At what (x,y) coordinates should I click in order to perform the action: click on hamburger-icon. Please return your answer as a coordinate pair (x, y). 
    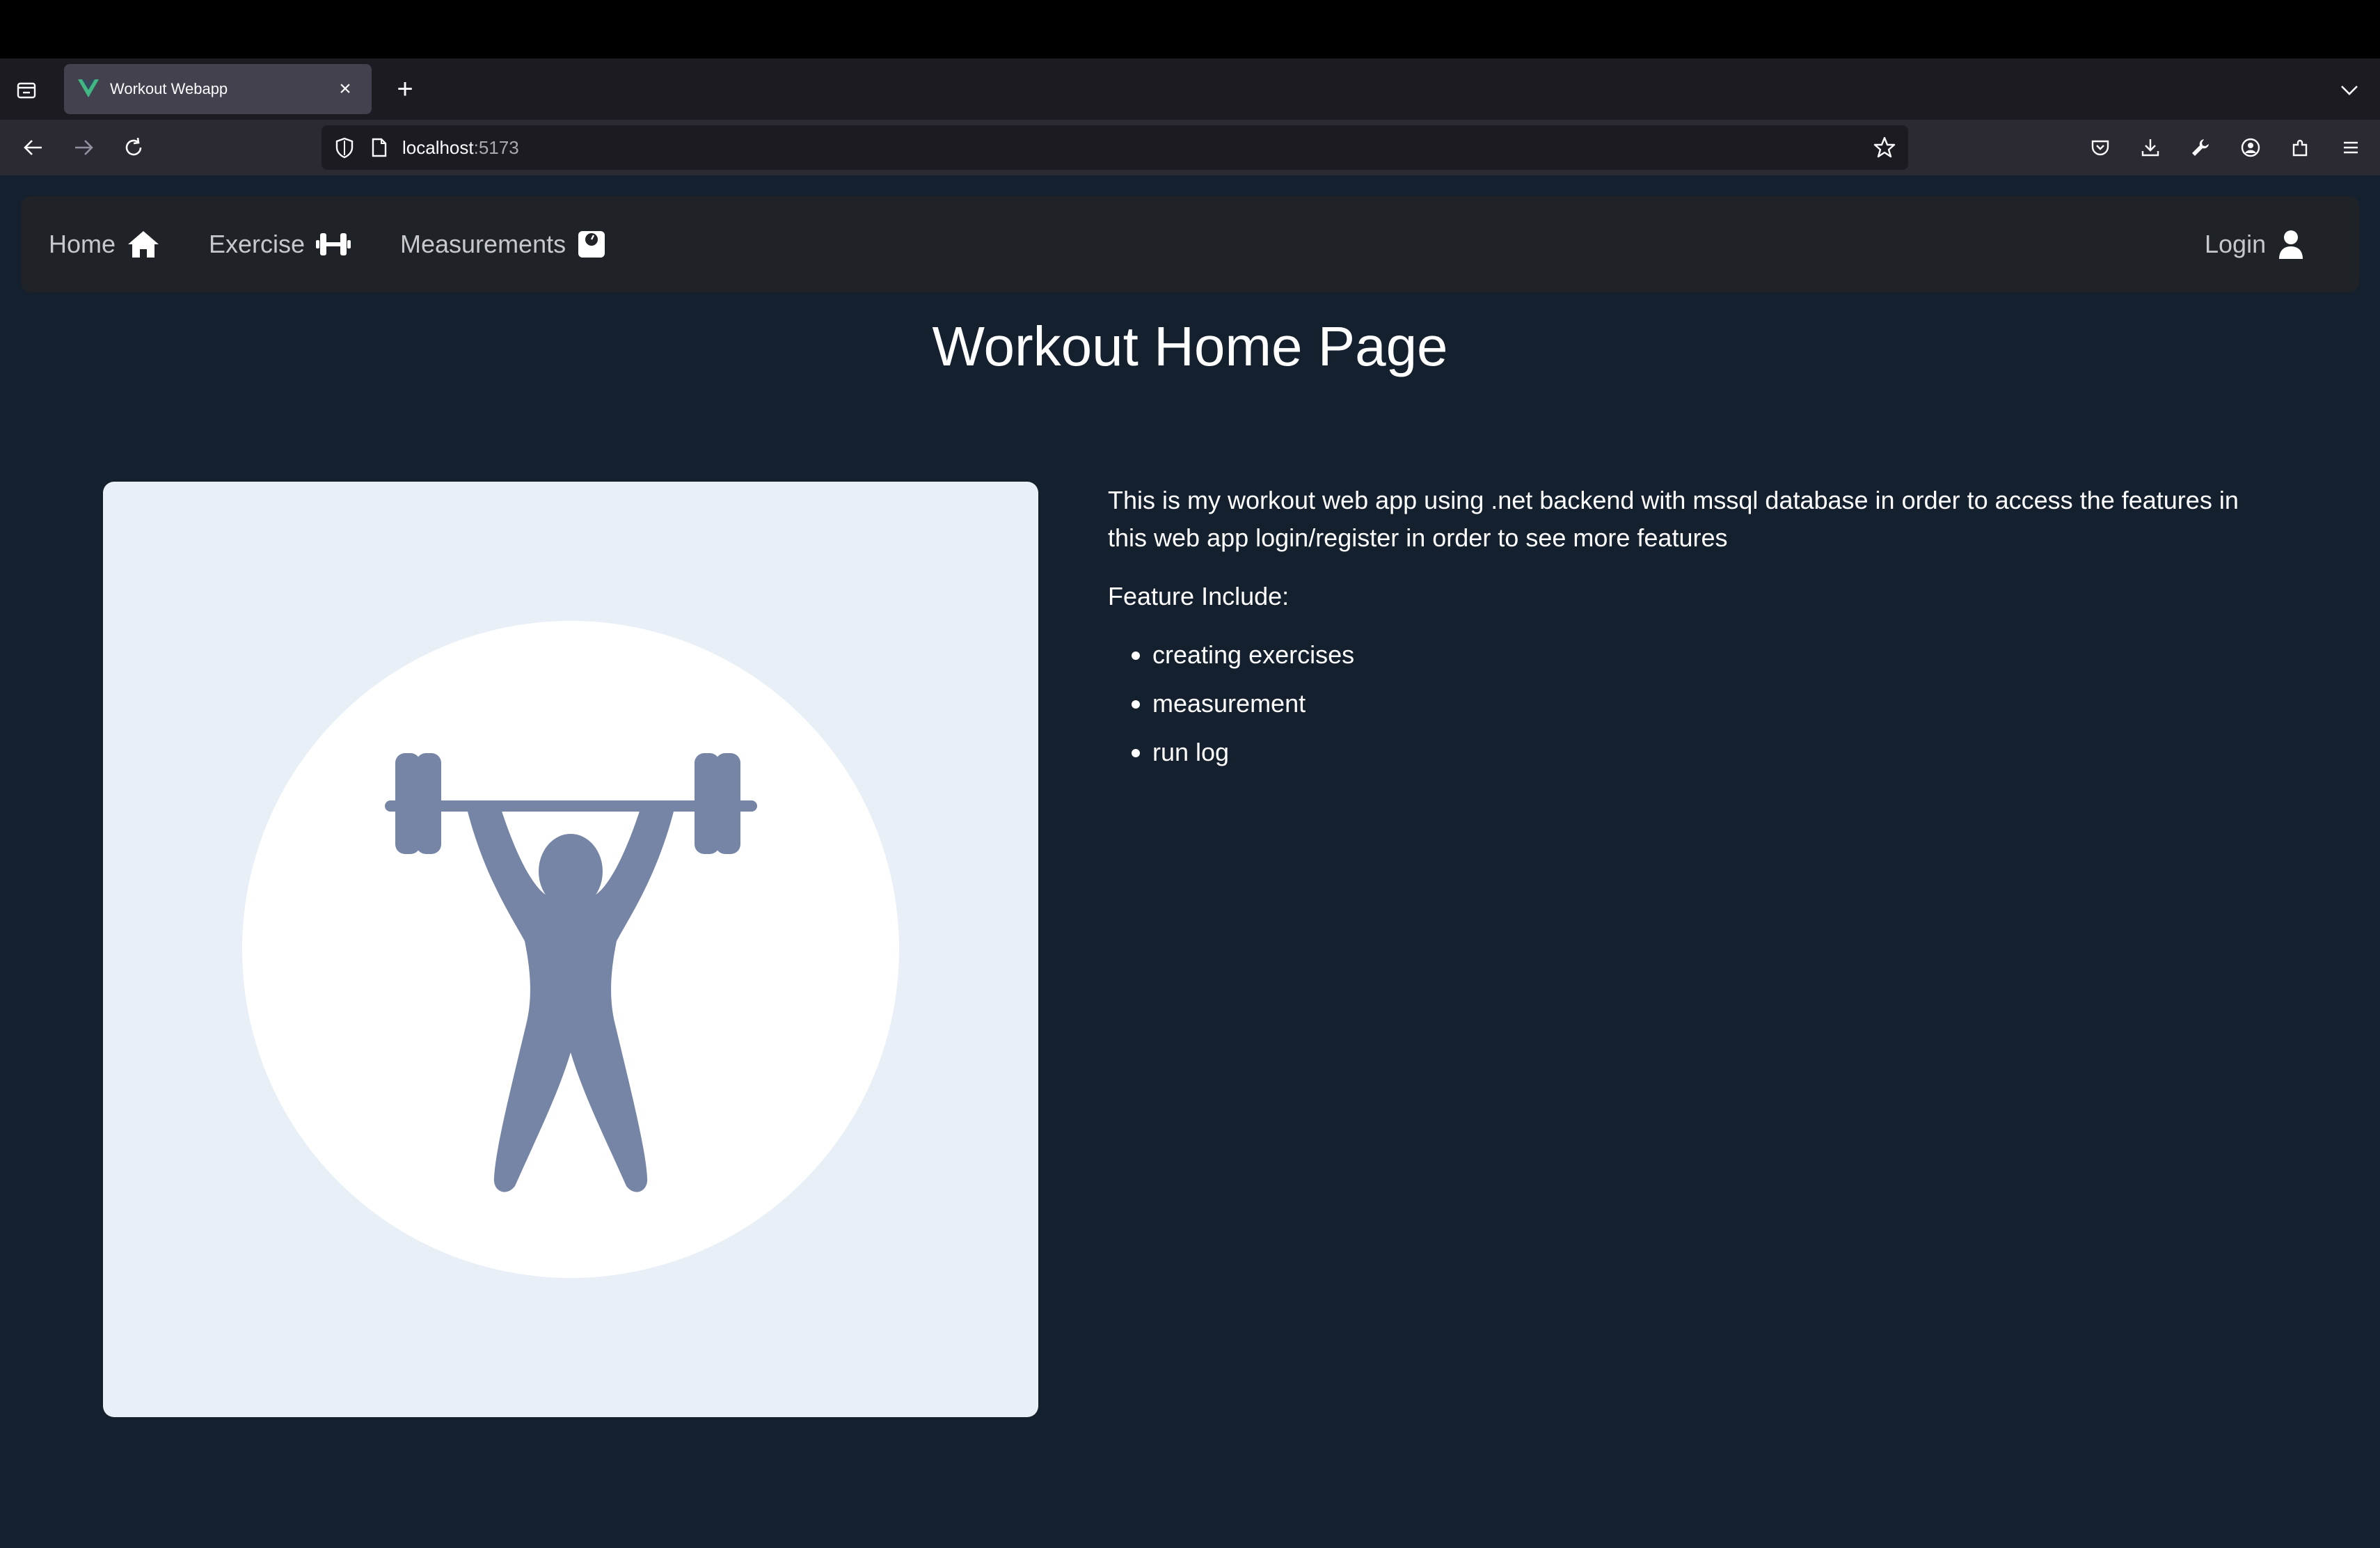
    Looking at the image, I should click on (2351, 147).